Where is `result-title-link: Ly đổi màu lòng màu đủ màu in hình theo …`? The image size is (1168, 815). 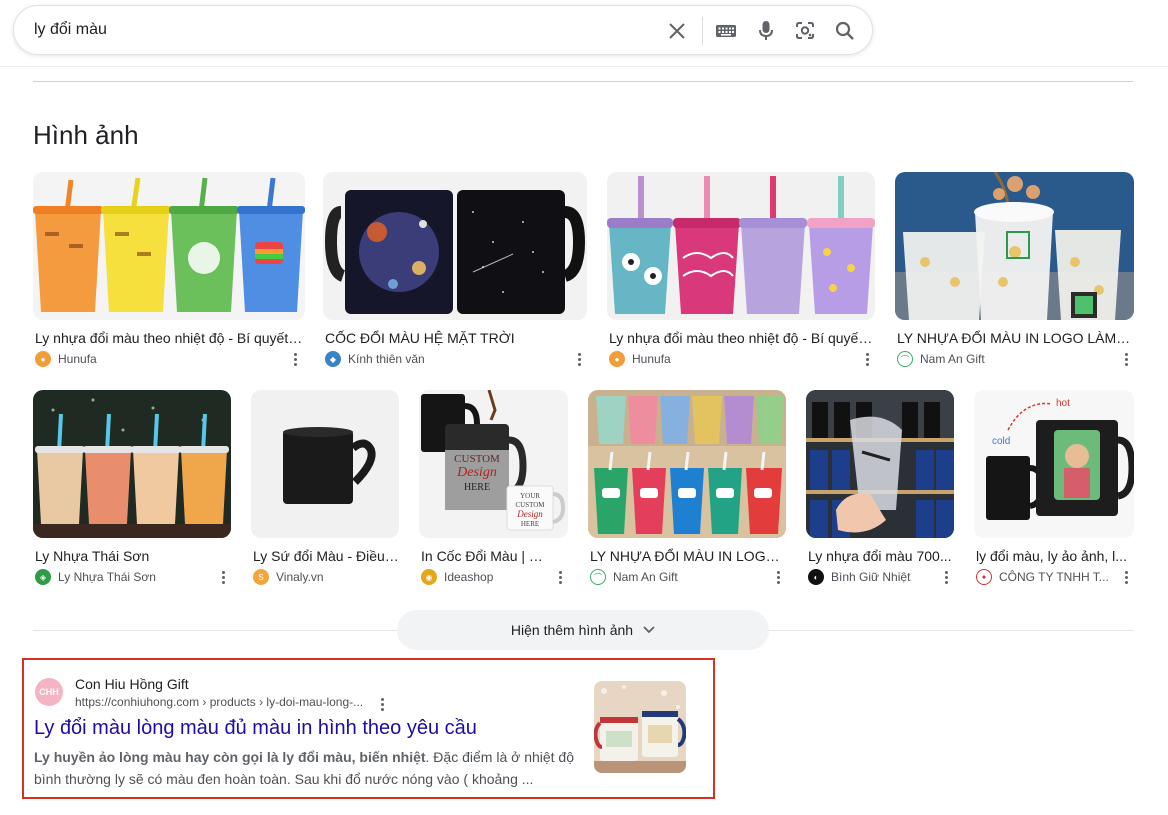 result-title-link: Ly đổi màu lòng màu đủ màu in hình theo … is located at coordinates (255, 728).